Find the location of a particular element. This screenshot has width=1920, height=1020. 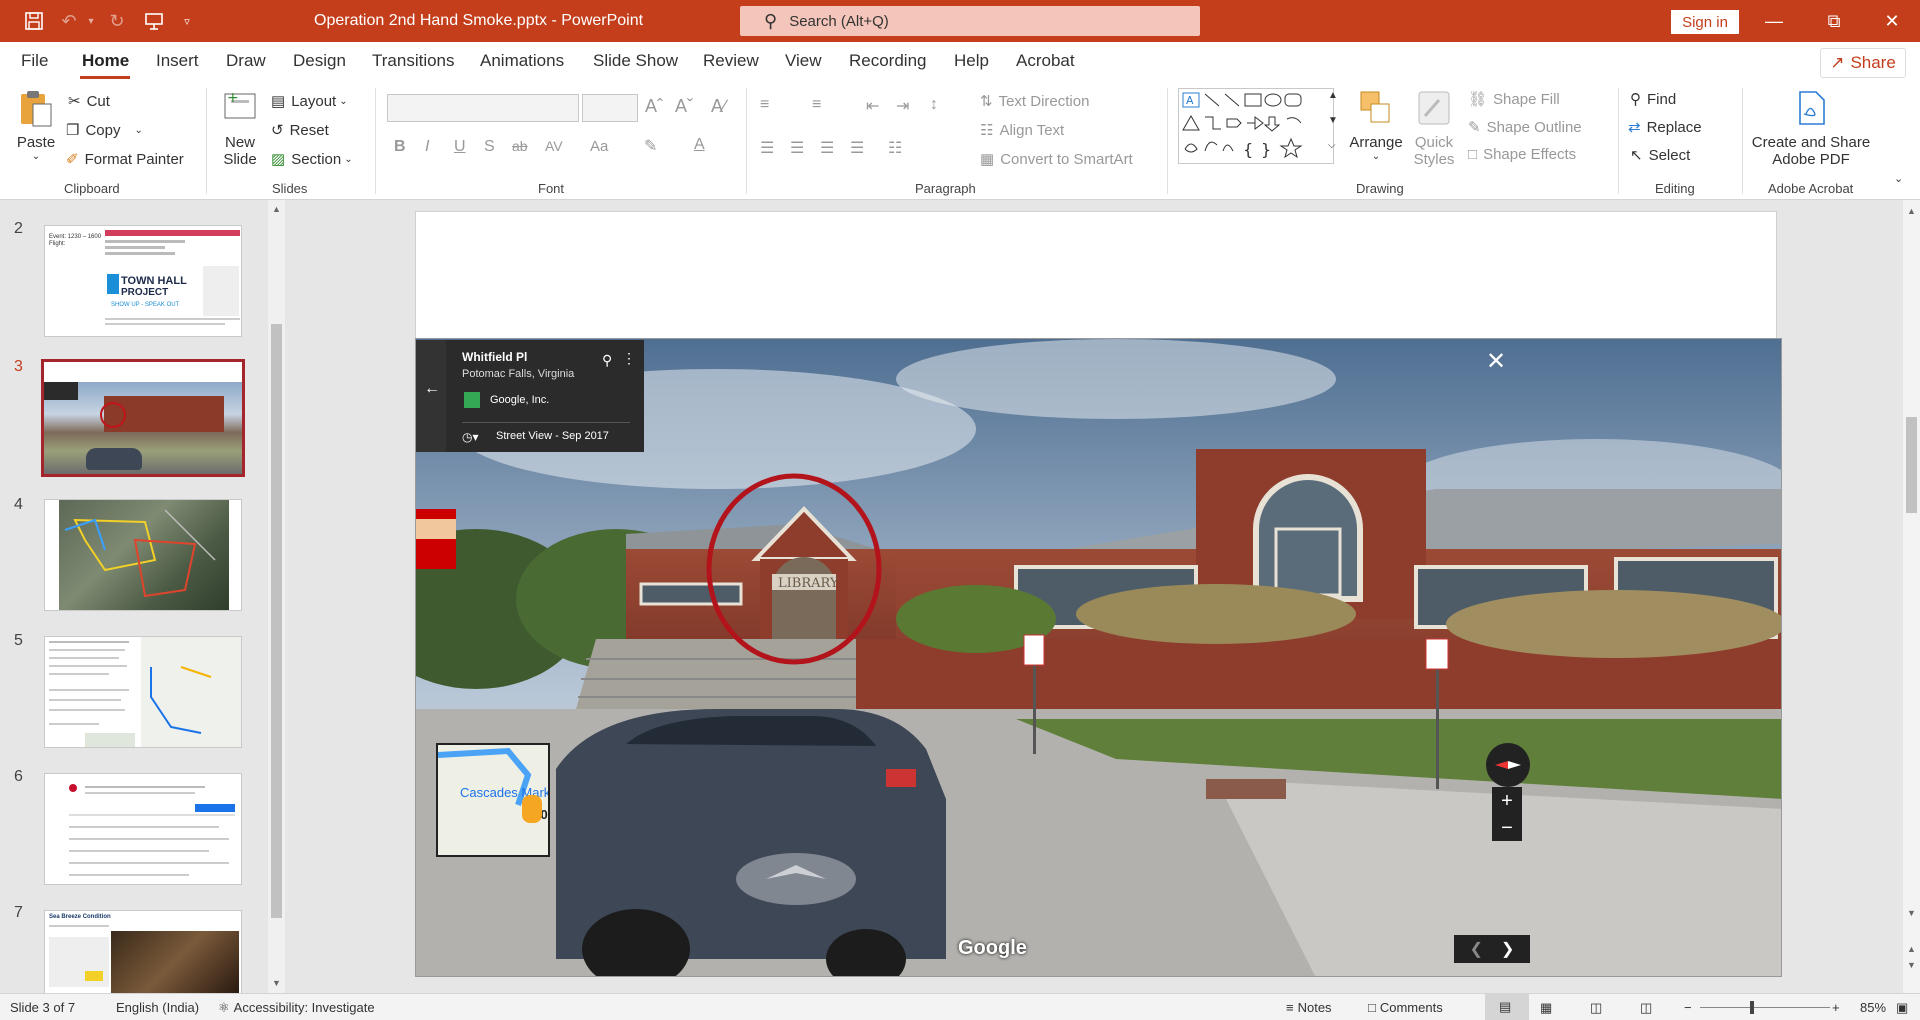

next-arrow-icon: ❯ is located at coordinates (1507, 949).